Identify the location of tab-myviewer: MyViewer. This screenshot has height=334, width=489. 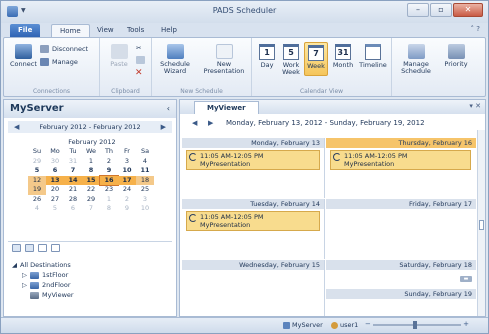
(226, 107).